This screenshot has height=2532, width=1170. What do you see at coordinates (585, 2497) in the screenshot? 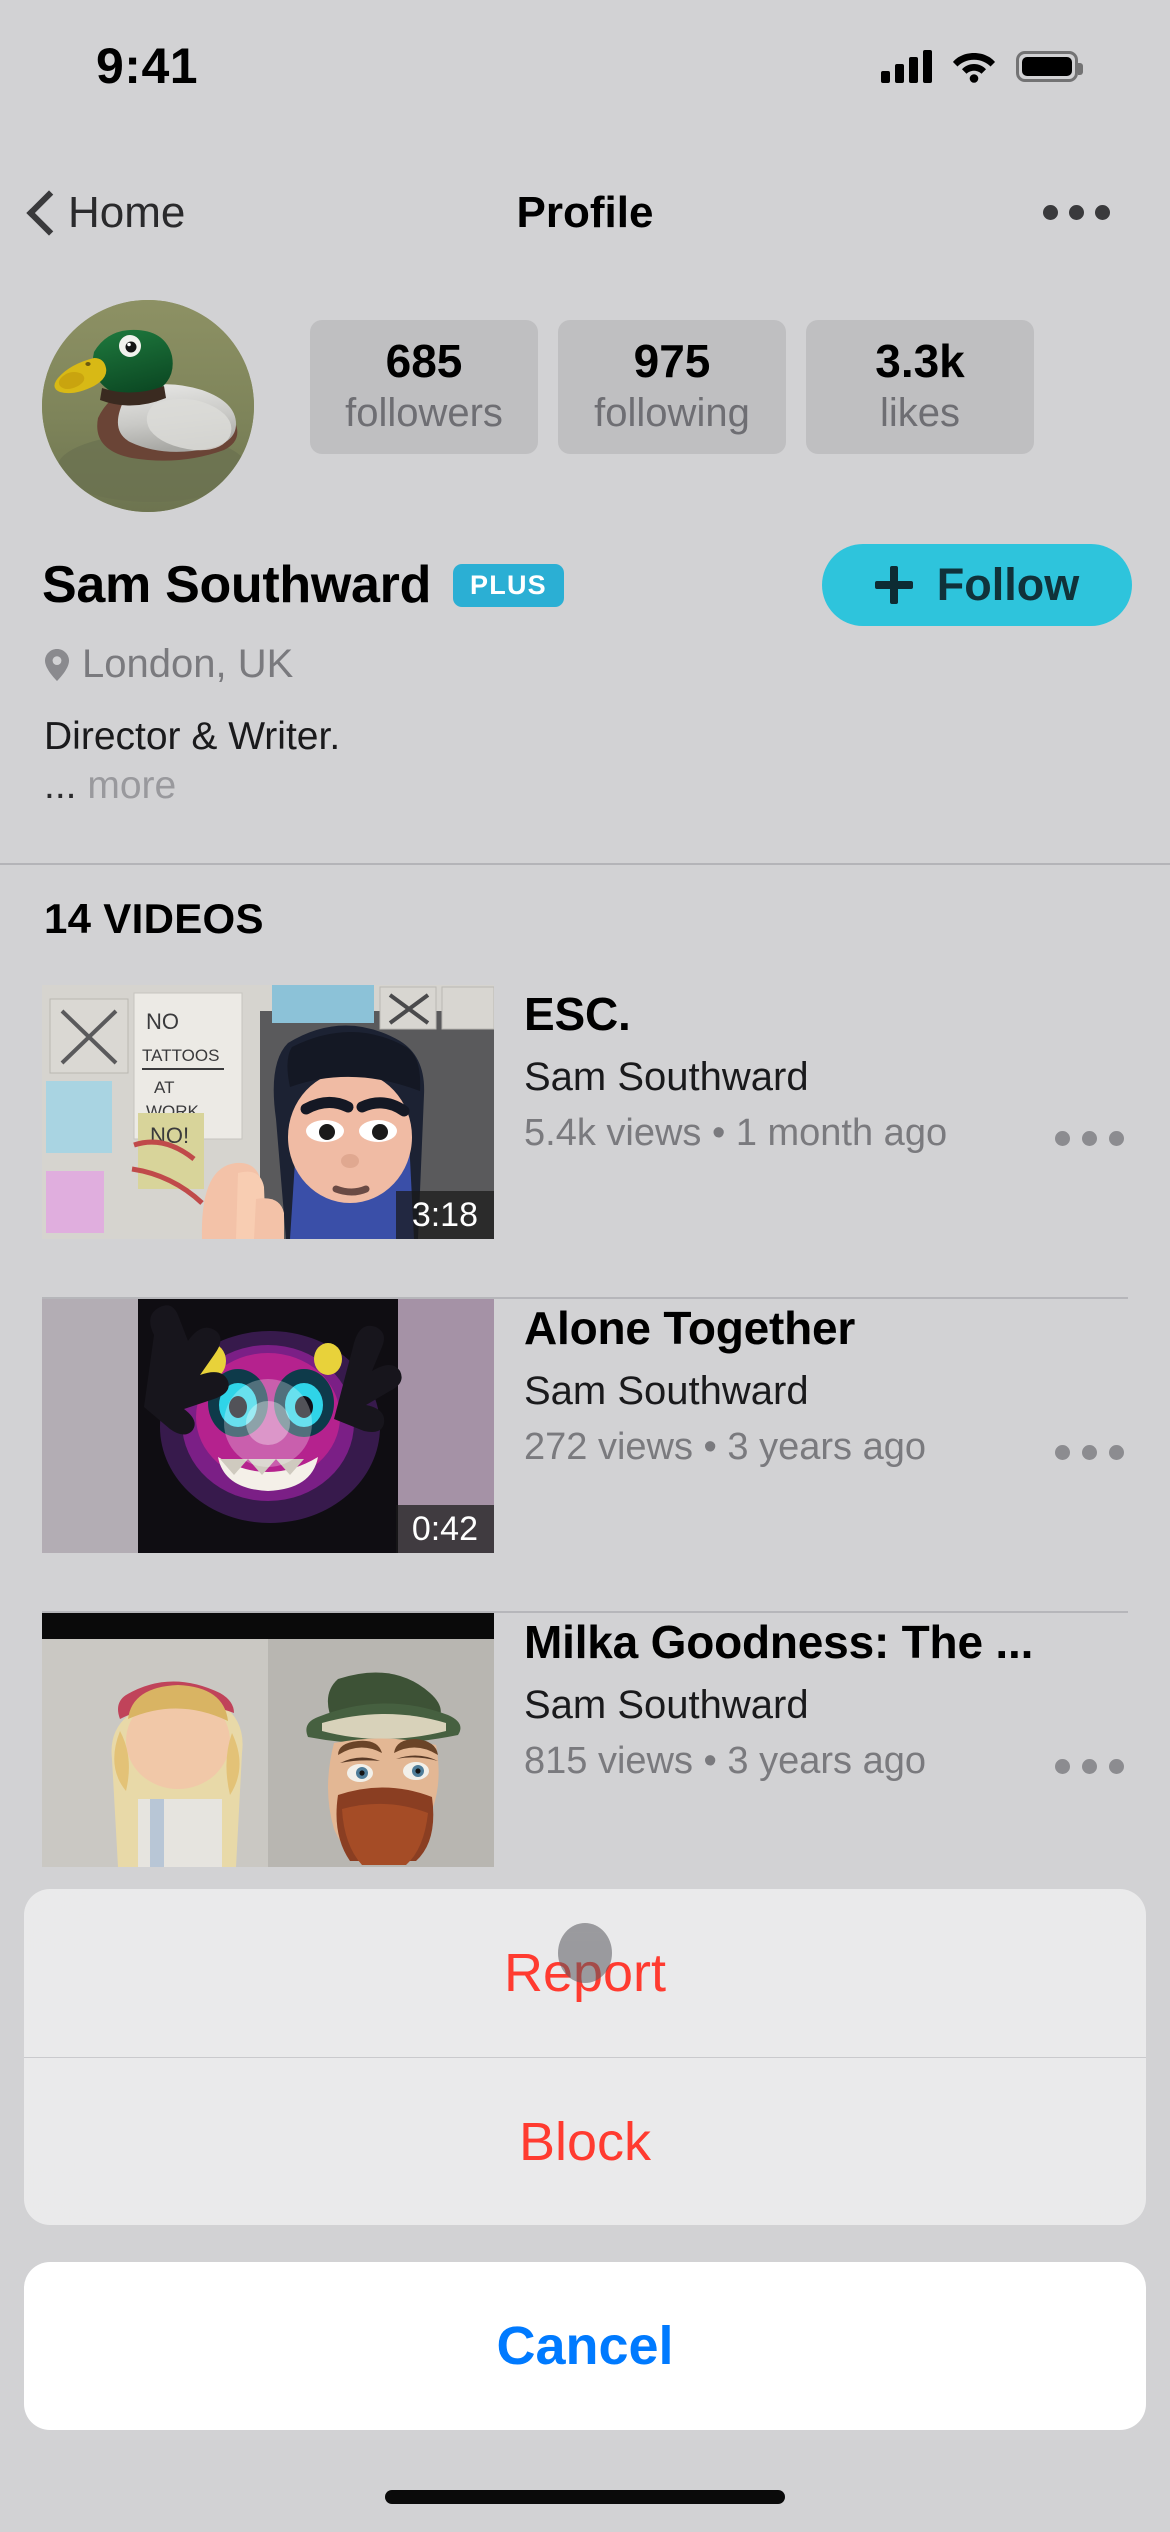
I see `home-indicator` at bounding box center [585, 2497].